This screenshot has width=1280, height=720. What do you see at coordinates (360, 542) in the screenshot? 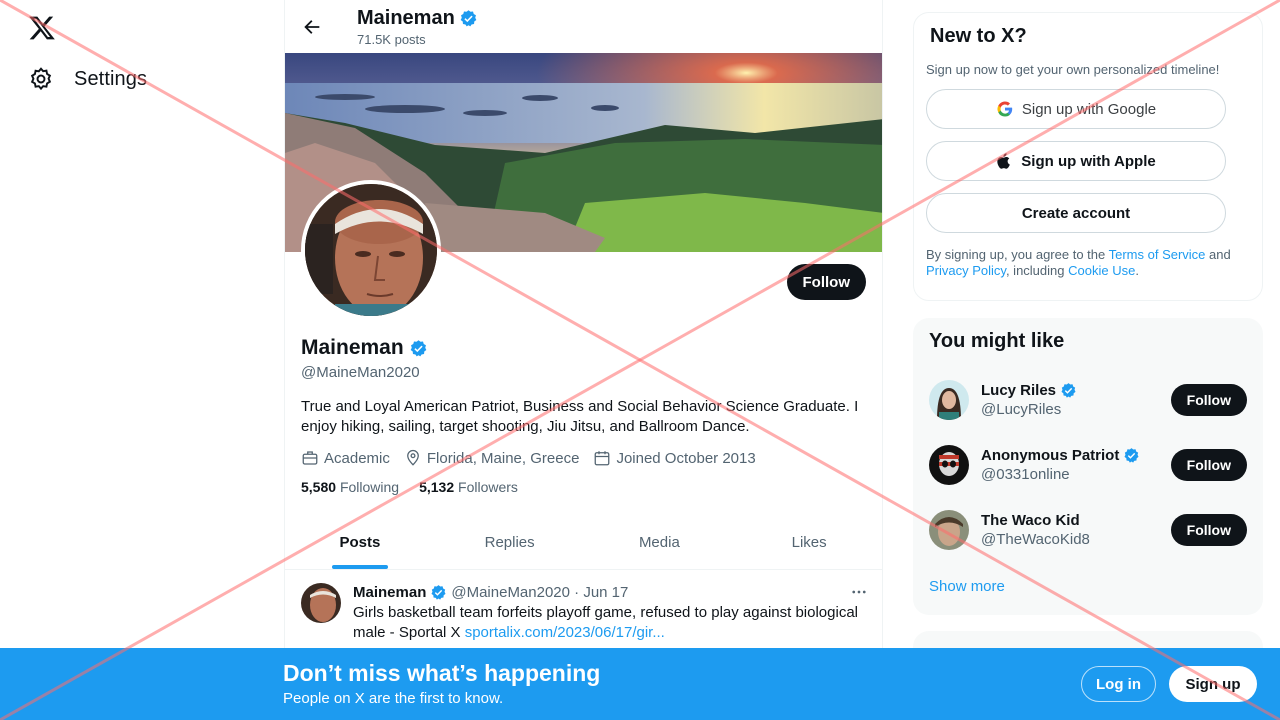
I see `tab-posts: Posts` at bounding box center [360, 542].